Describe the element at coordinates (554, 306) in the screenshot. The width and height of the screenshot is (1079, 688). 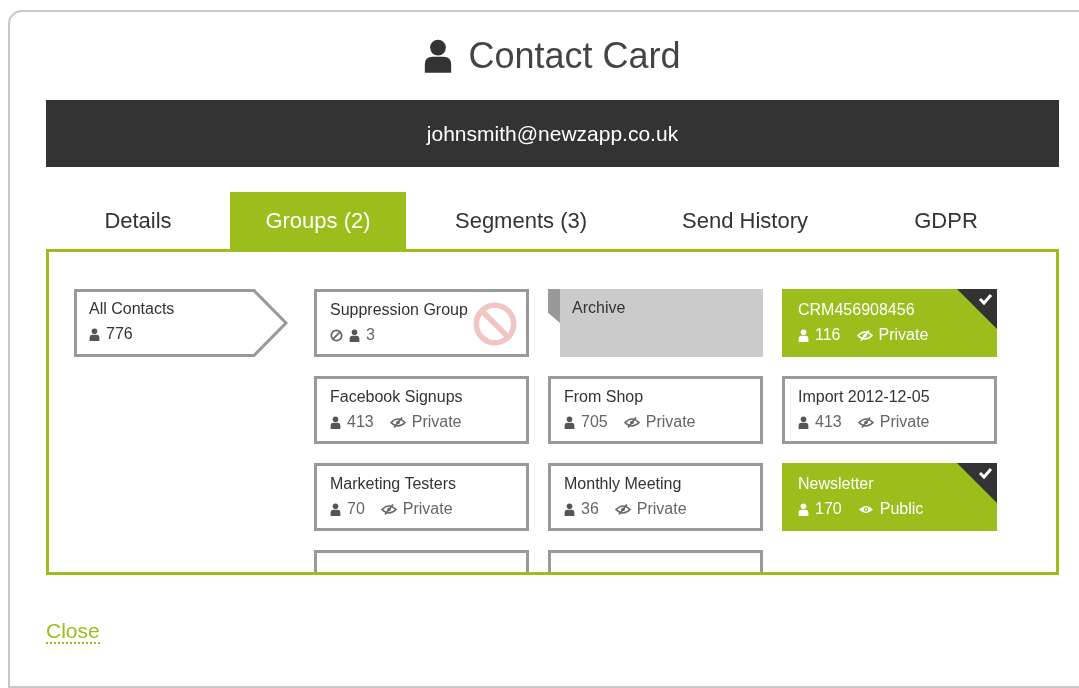
I see `fold-icon` at that location.